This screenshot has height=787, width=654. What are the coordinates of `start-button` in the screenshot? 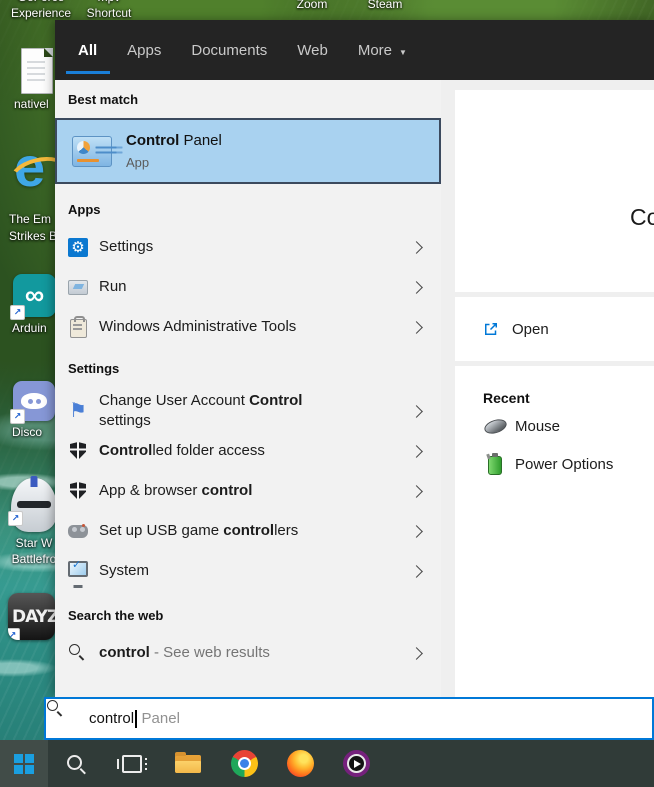 It's located at (24, 763).